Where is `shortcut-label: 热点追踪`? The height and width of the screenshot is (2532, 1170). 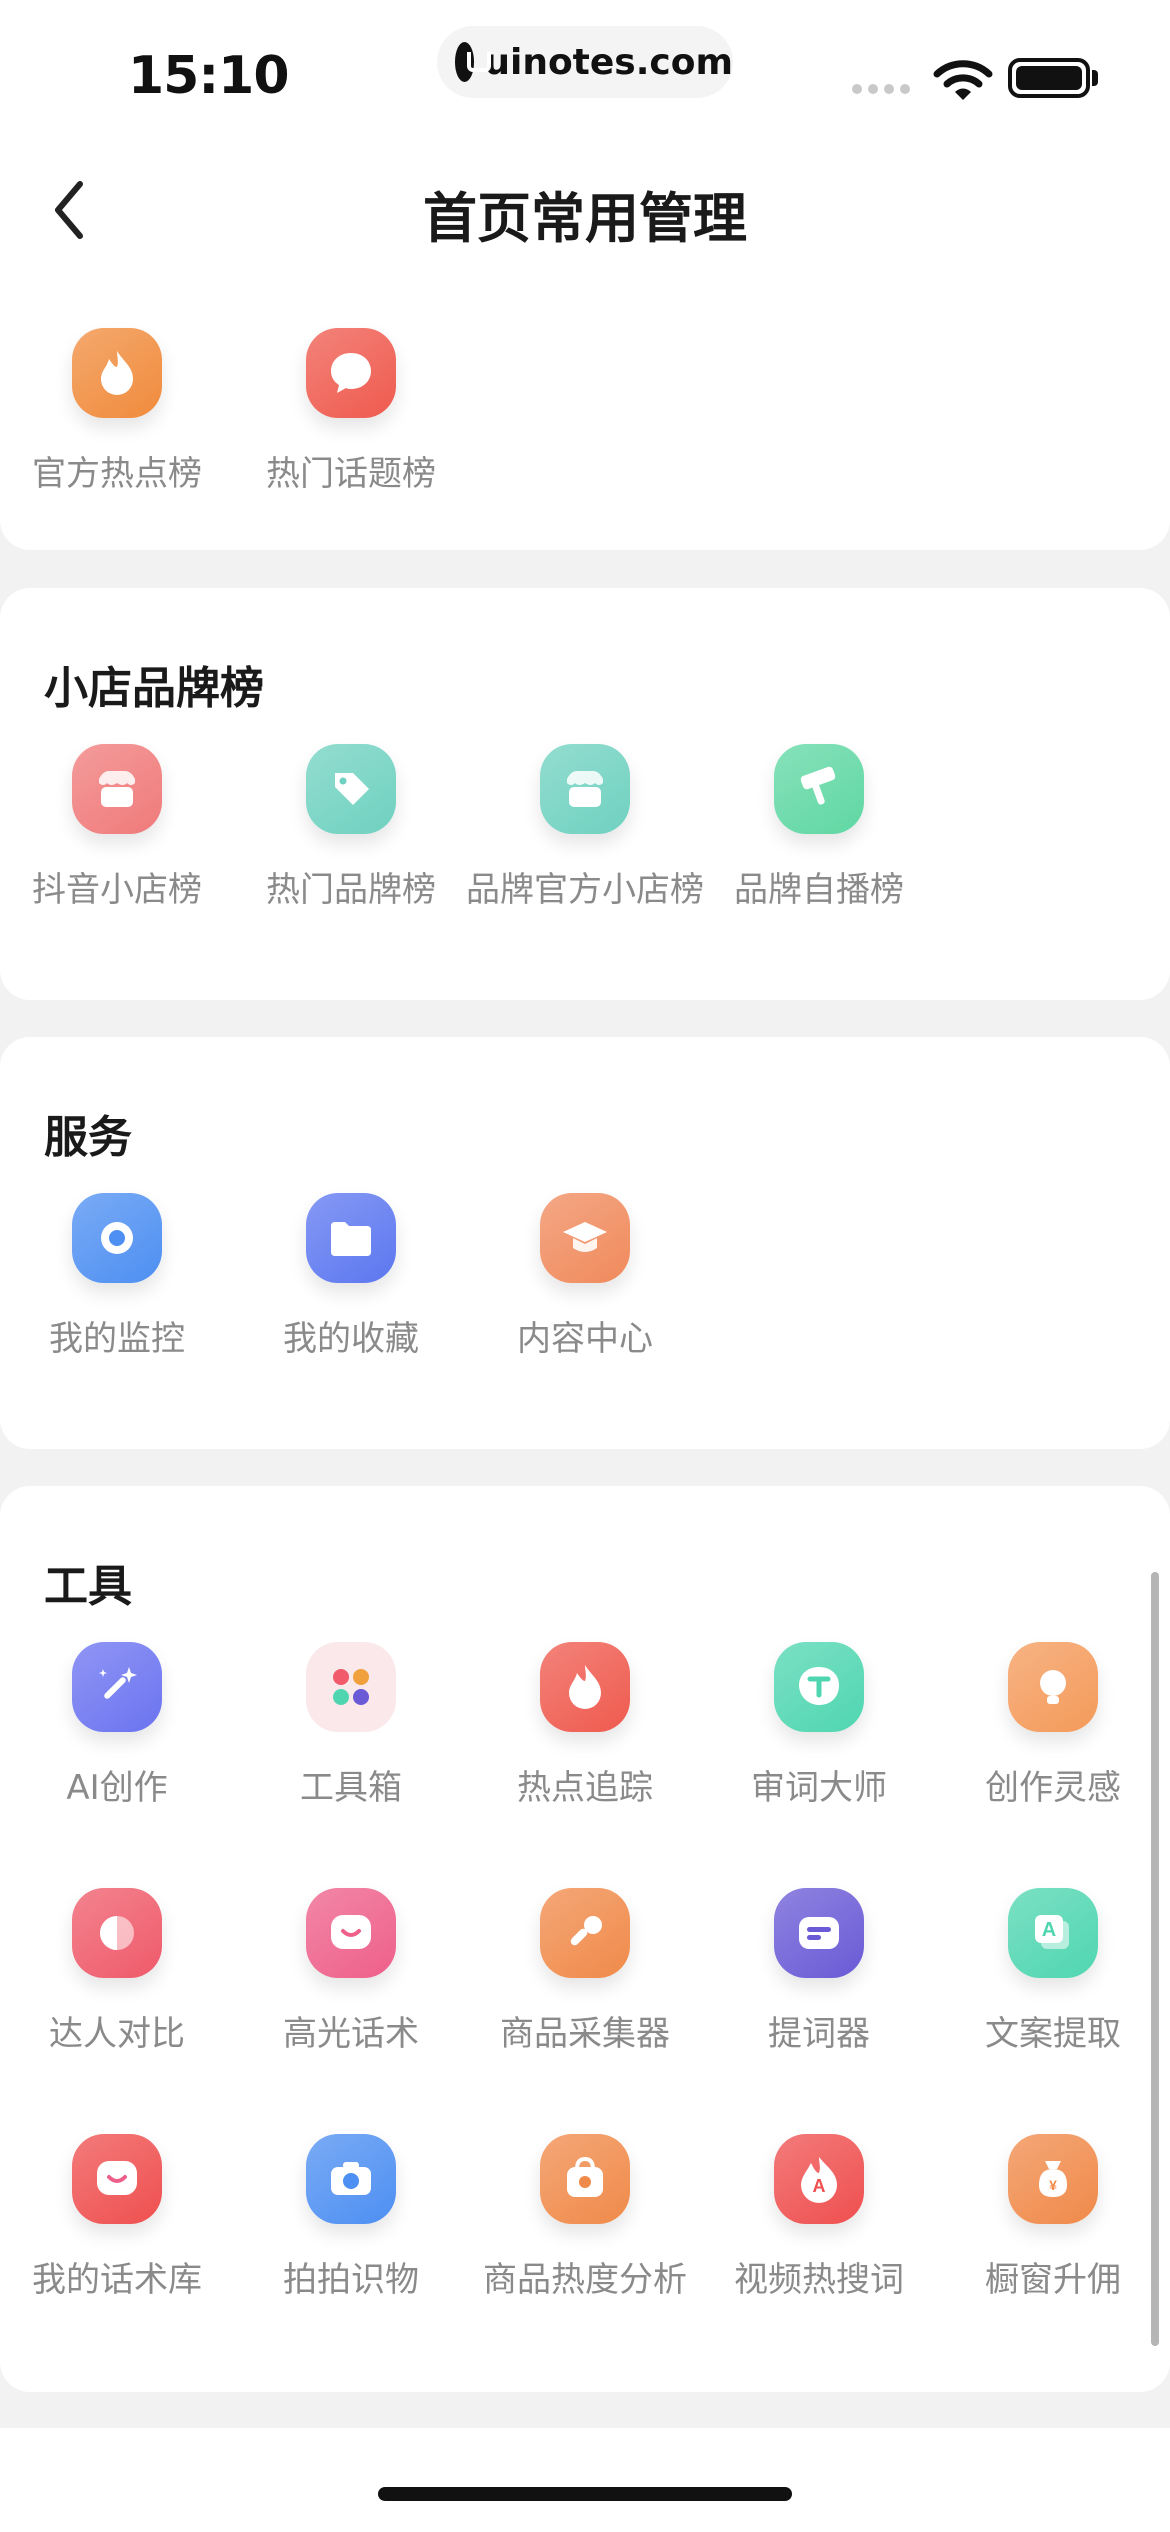
shortcut-label: 热点追踪 is located at coordinates (585, 1788).